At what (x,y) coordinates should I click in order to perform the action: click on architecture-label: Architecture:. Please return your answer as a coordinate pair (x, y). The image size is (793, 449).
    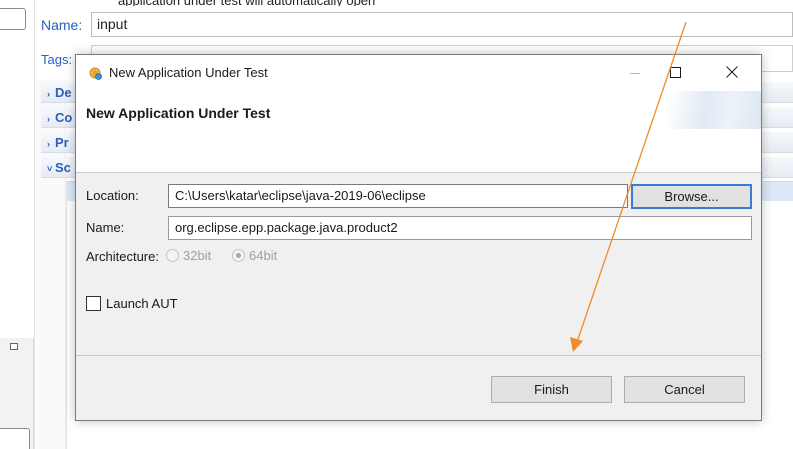
    Looking at the image, I should click on (122, 256).